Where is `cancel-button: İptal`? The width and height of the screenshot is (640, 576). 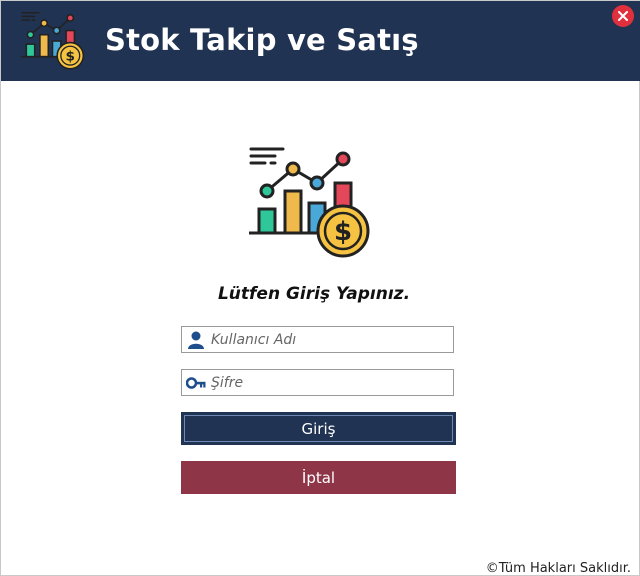
cancel-button: İptal is located at coordinates (318, 477).